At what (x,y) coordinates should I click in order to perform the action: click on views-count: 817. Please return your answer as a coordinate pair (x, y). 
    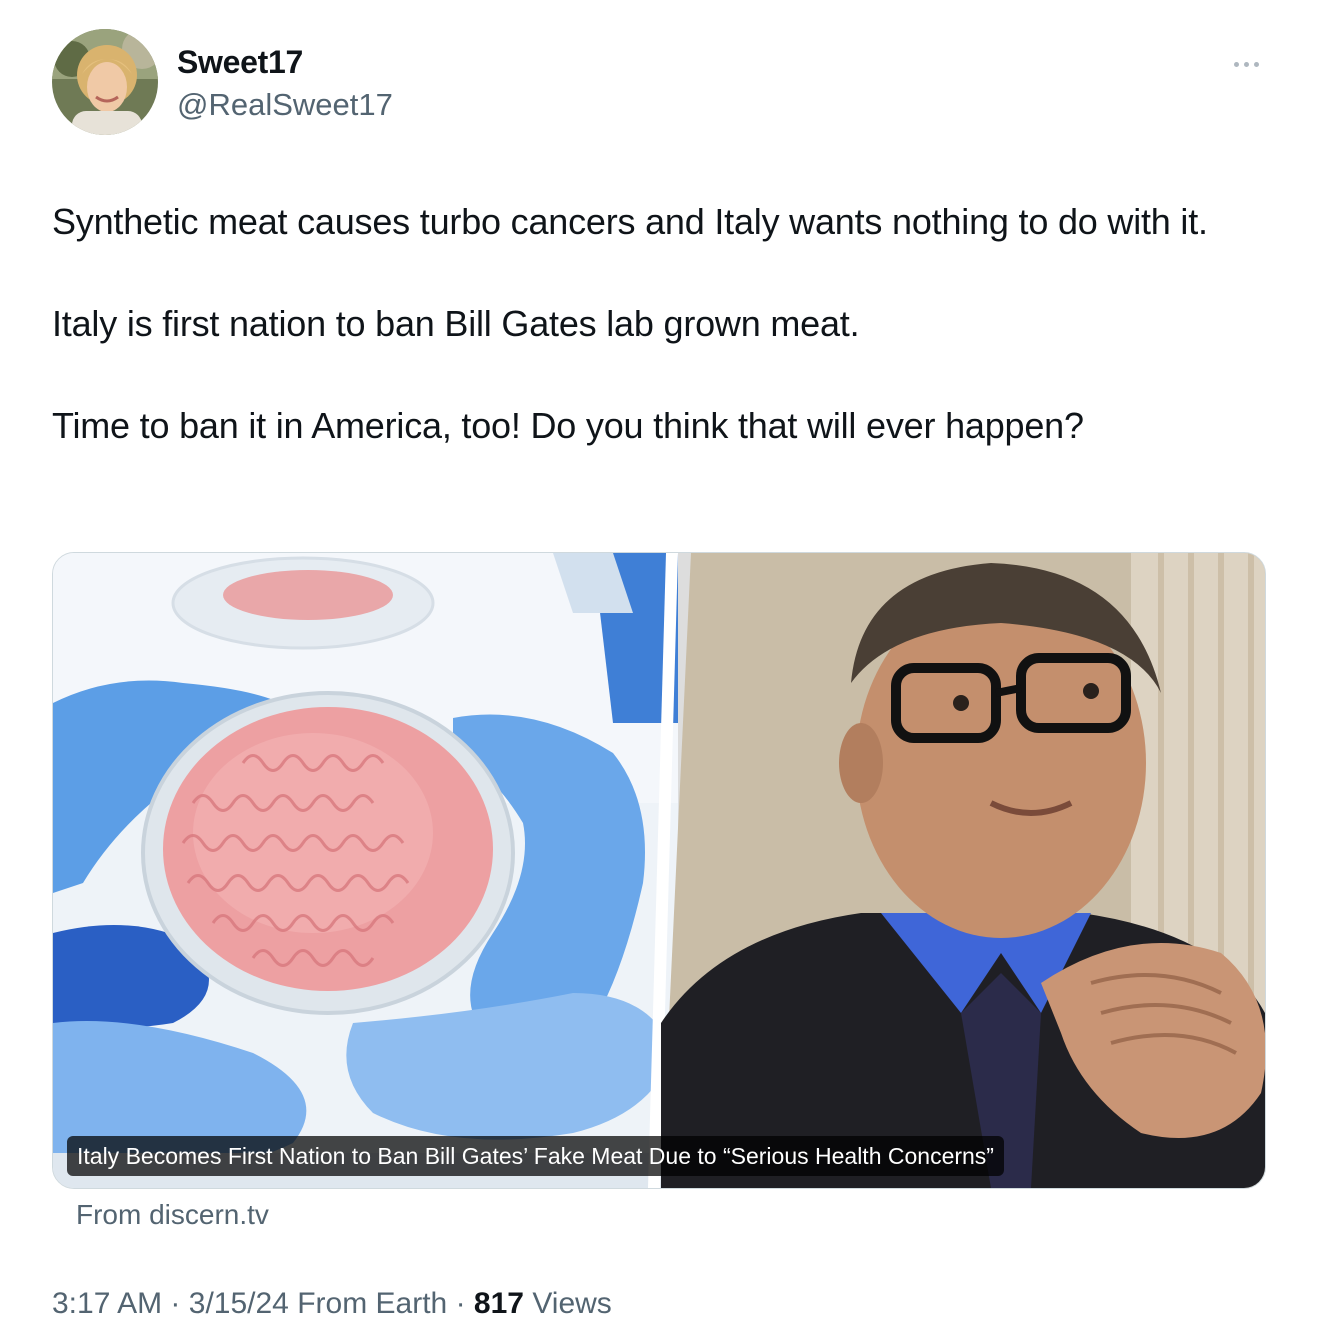
    Looking at the image, I should click on (498, 1303).